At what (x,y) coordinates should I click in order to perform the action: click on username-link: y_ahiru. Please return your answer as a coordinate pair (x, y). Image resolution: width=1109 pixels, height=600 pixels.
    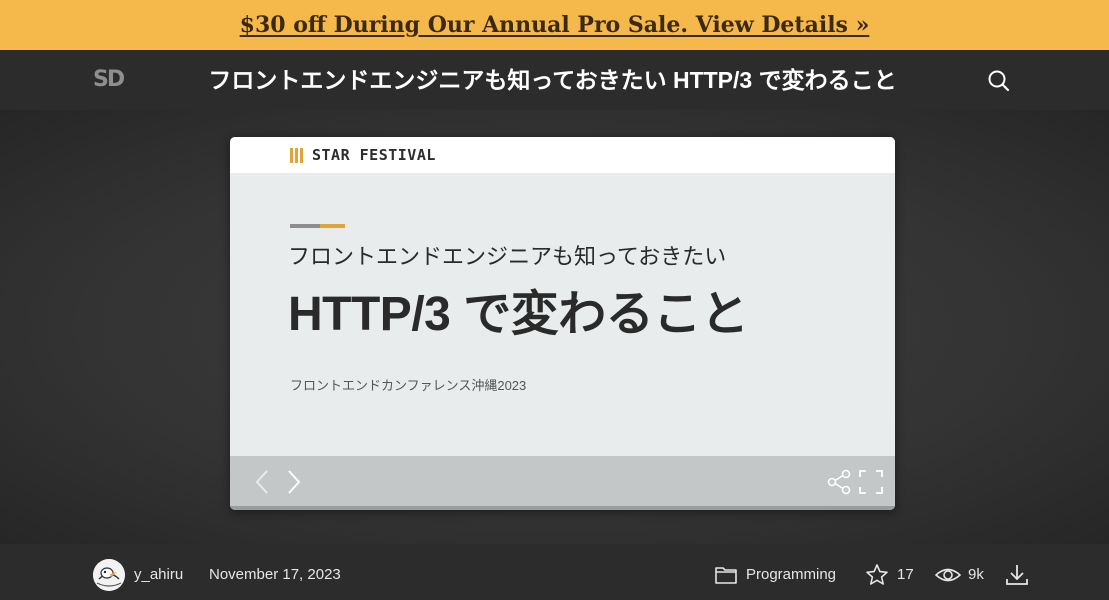
    Looking at the image, I should click on (158, 575).